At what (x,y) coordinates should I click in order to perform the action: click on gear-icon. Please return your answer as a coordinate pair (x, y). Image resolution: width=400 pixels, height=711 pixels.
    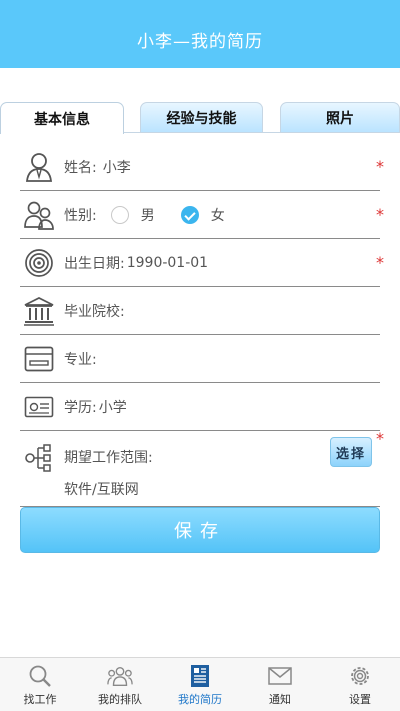
    Looking at the image, I should click on (360, 676).